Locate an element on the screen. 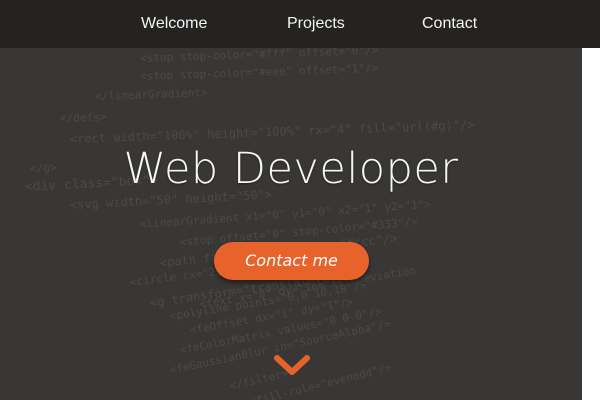 This screenshot has height=400, width=600. code-line: </linearGradient> is located at coordinates (151, 94).